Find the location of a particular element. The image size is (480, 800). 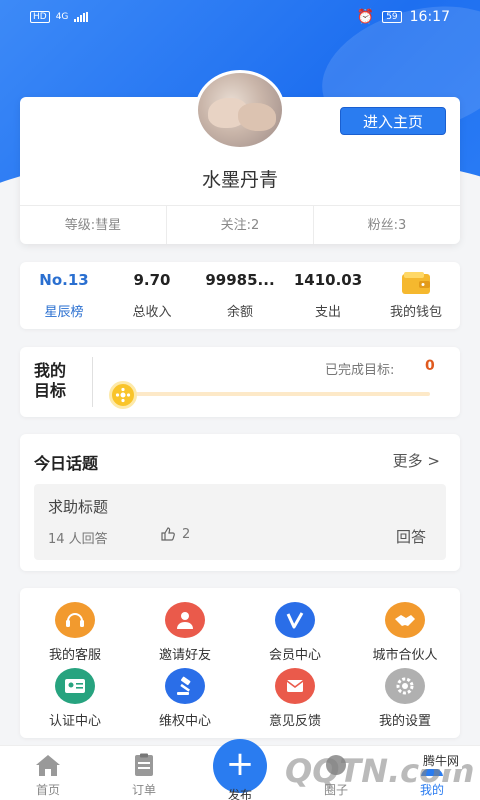

status-bar: HD 4G ⏰ 59 16:17 is located at coordinates (240, 17).